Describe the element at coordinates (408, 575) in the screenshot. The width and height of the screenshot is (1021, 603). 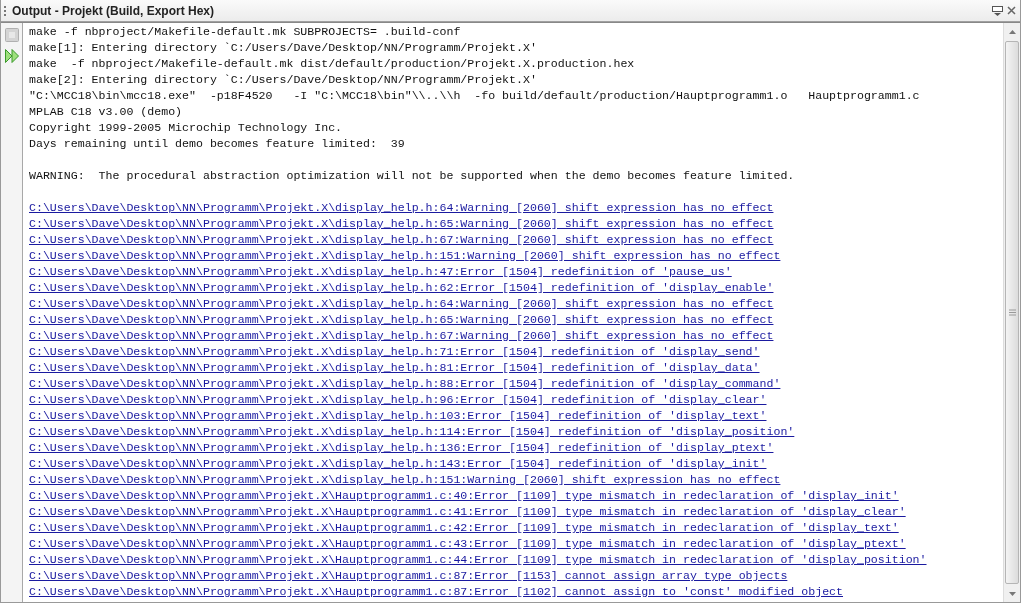
I see `error-link: C:\Users\Dave\Desktop\NN\Programm\Projekt.X\Hauptprogramm1.c:87:Error [1153] cannot assign array type objects` at that location.